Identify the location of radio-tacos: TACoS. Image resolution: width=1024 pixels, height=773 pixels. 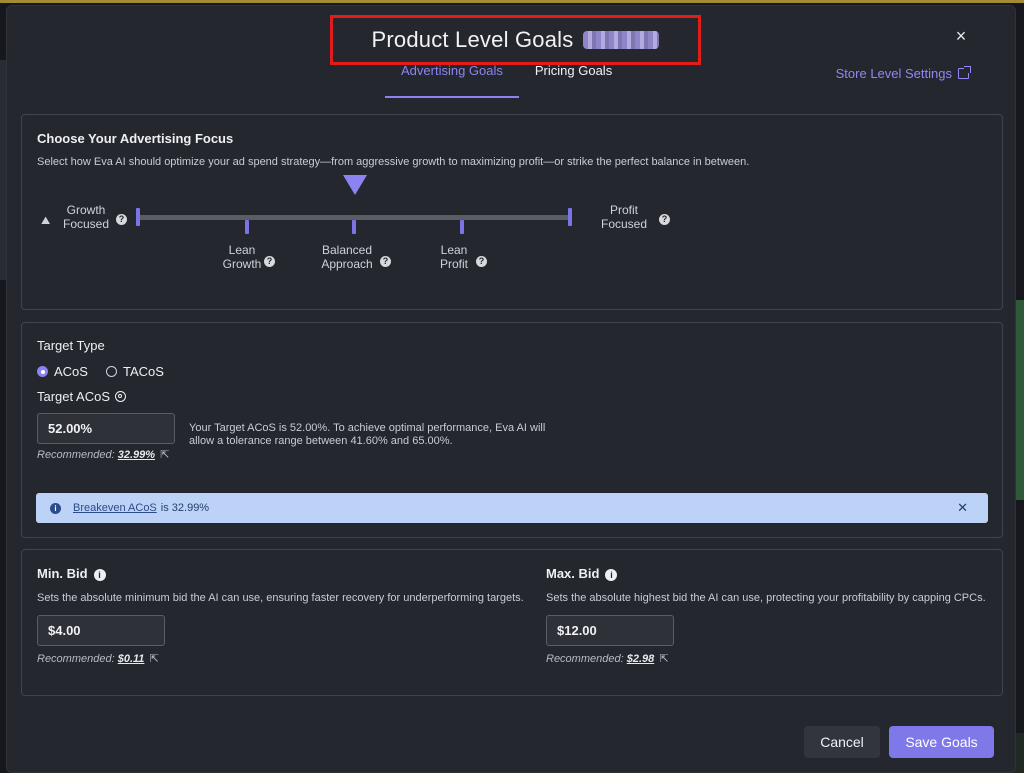
(134, 371).